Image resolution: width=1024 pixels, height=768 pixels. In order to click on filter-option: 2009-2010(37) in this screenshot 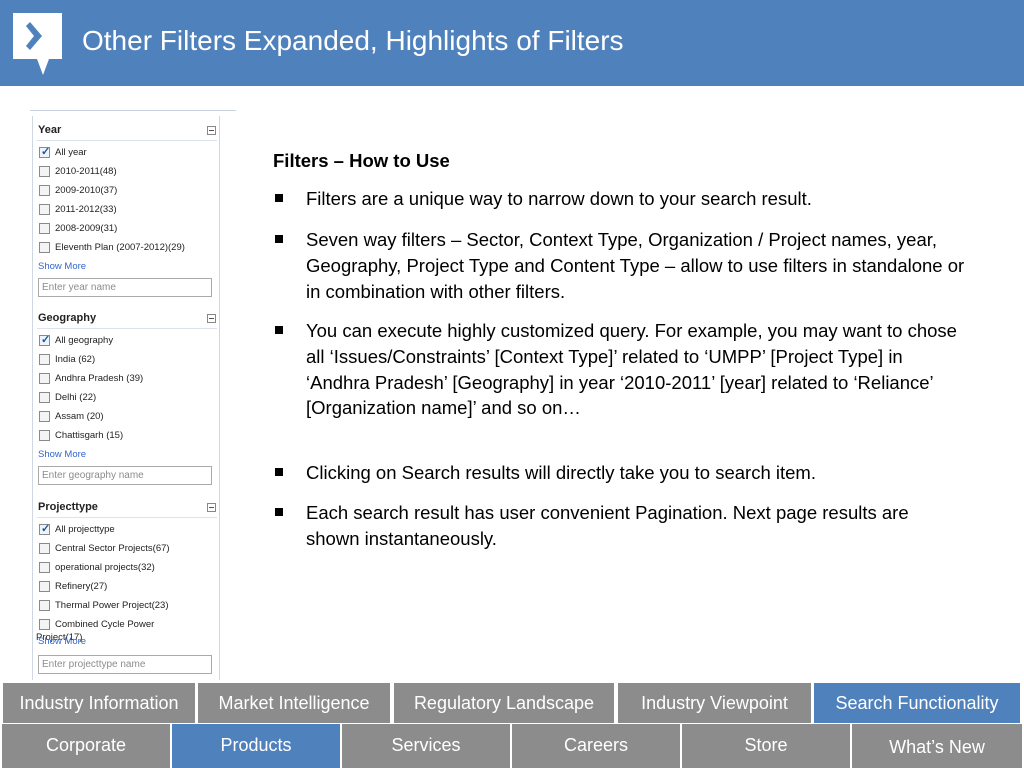, I will do `click(129, 192)`.